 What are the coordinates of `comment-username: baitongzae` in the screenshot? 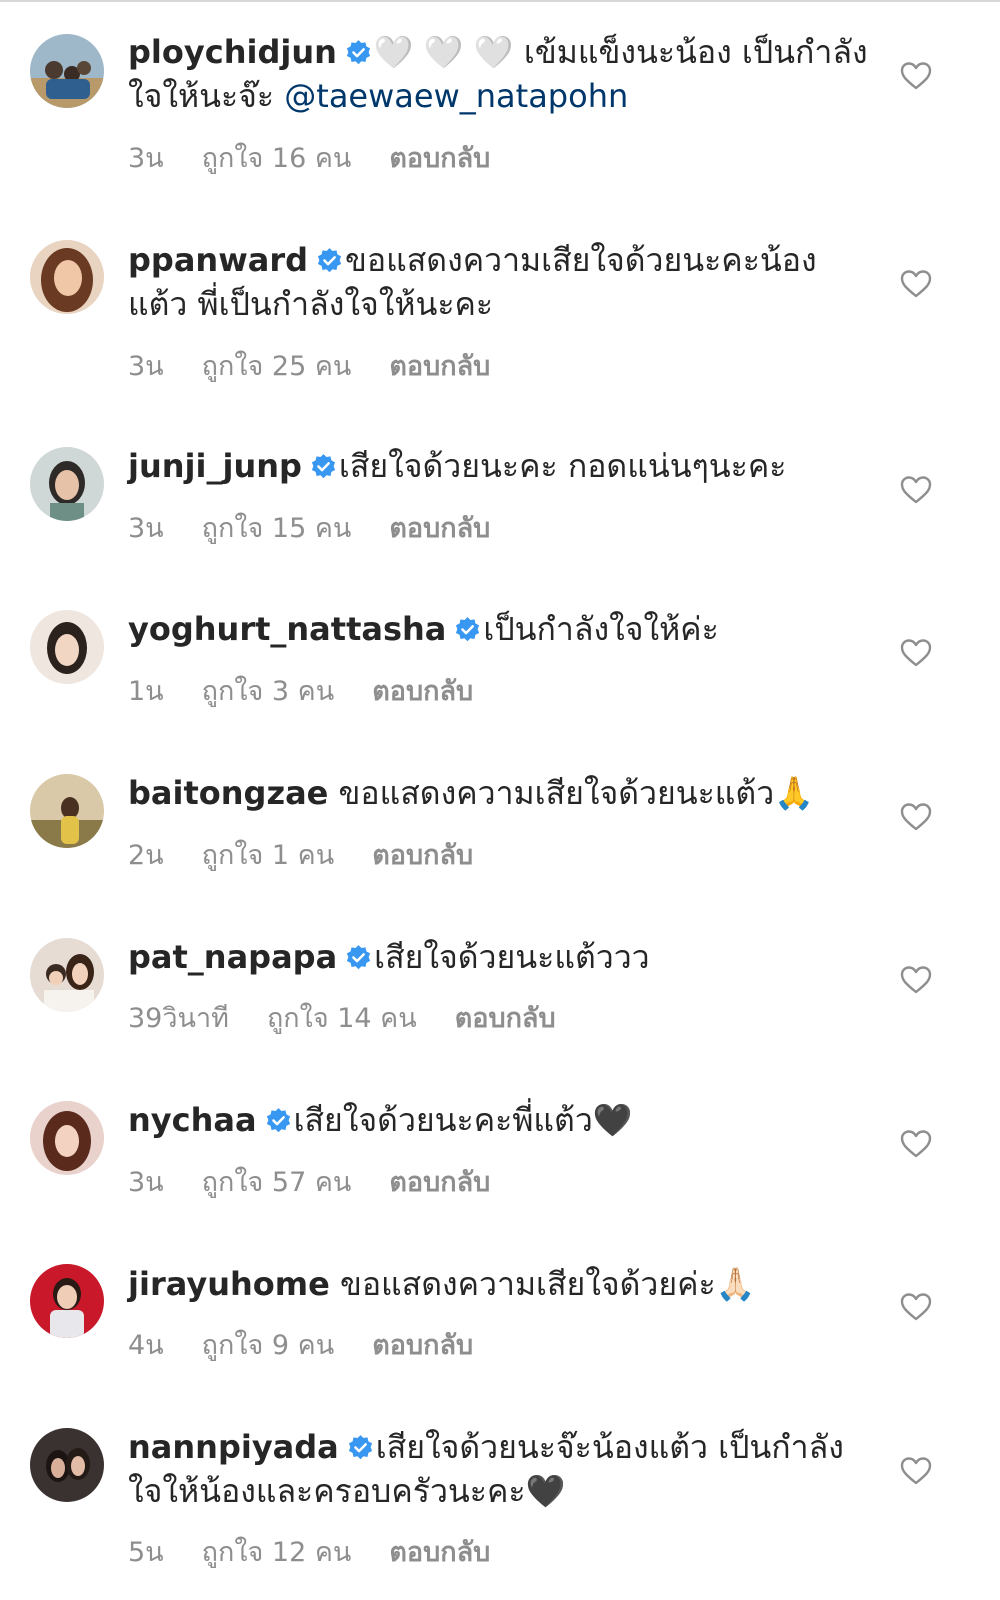 It's located at (228, 793).